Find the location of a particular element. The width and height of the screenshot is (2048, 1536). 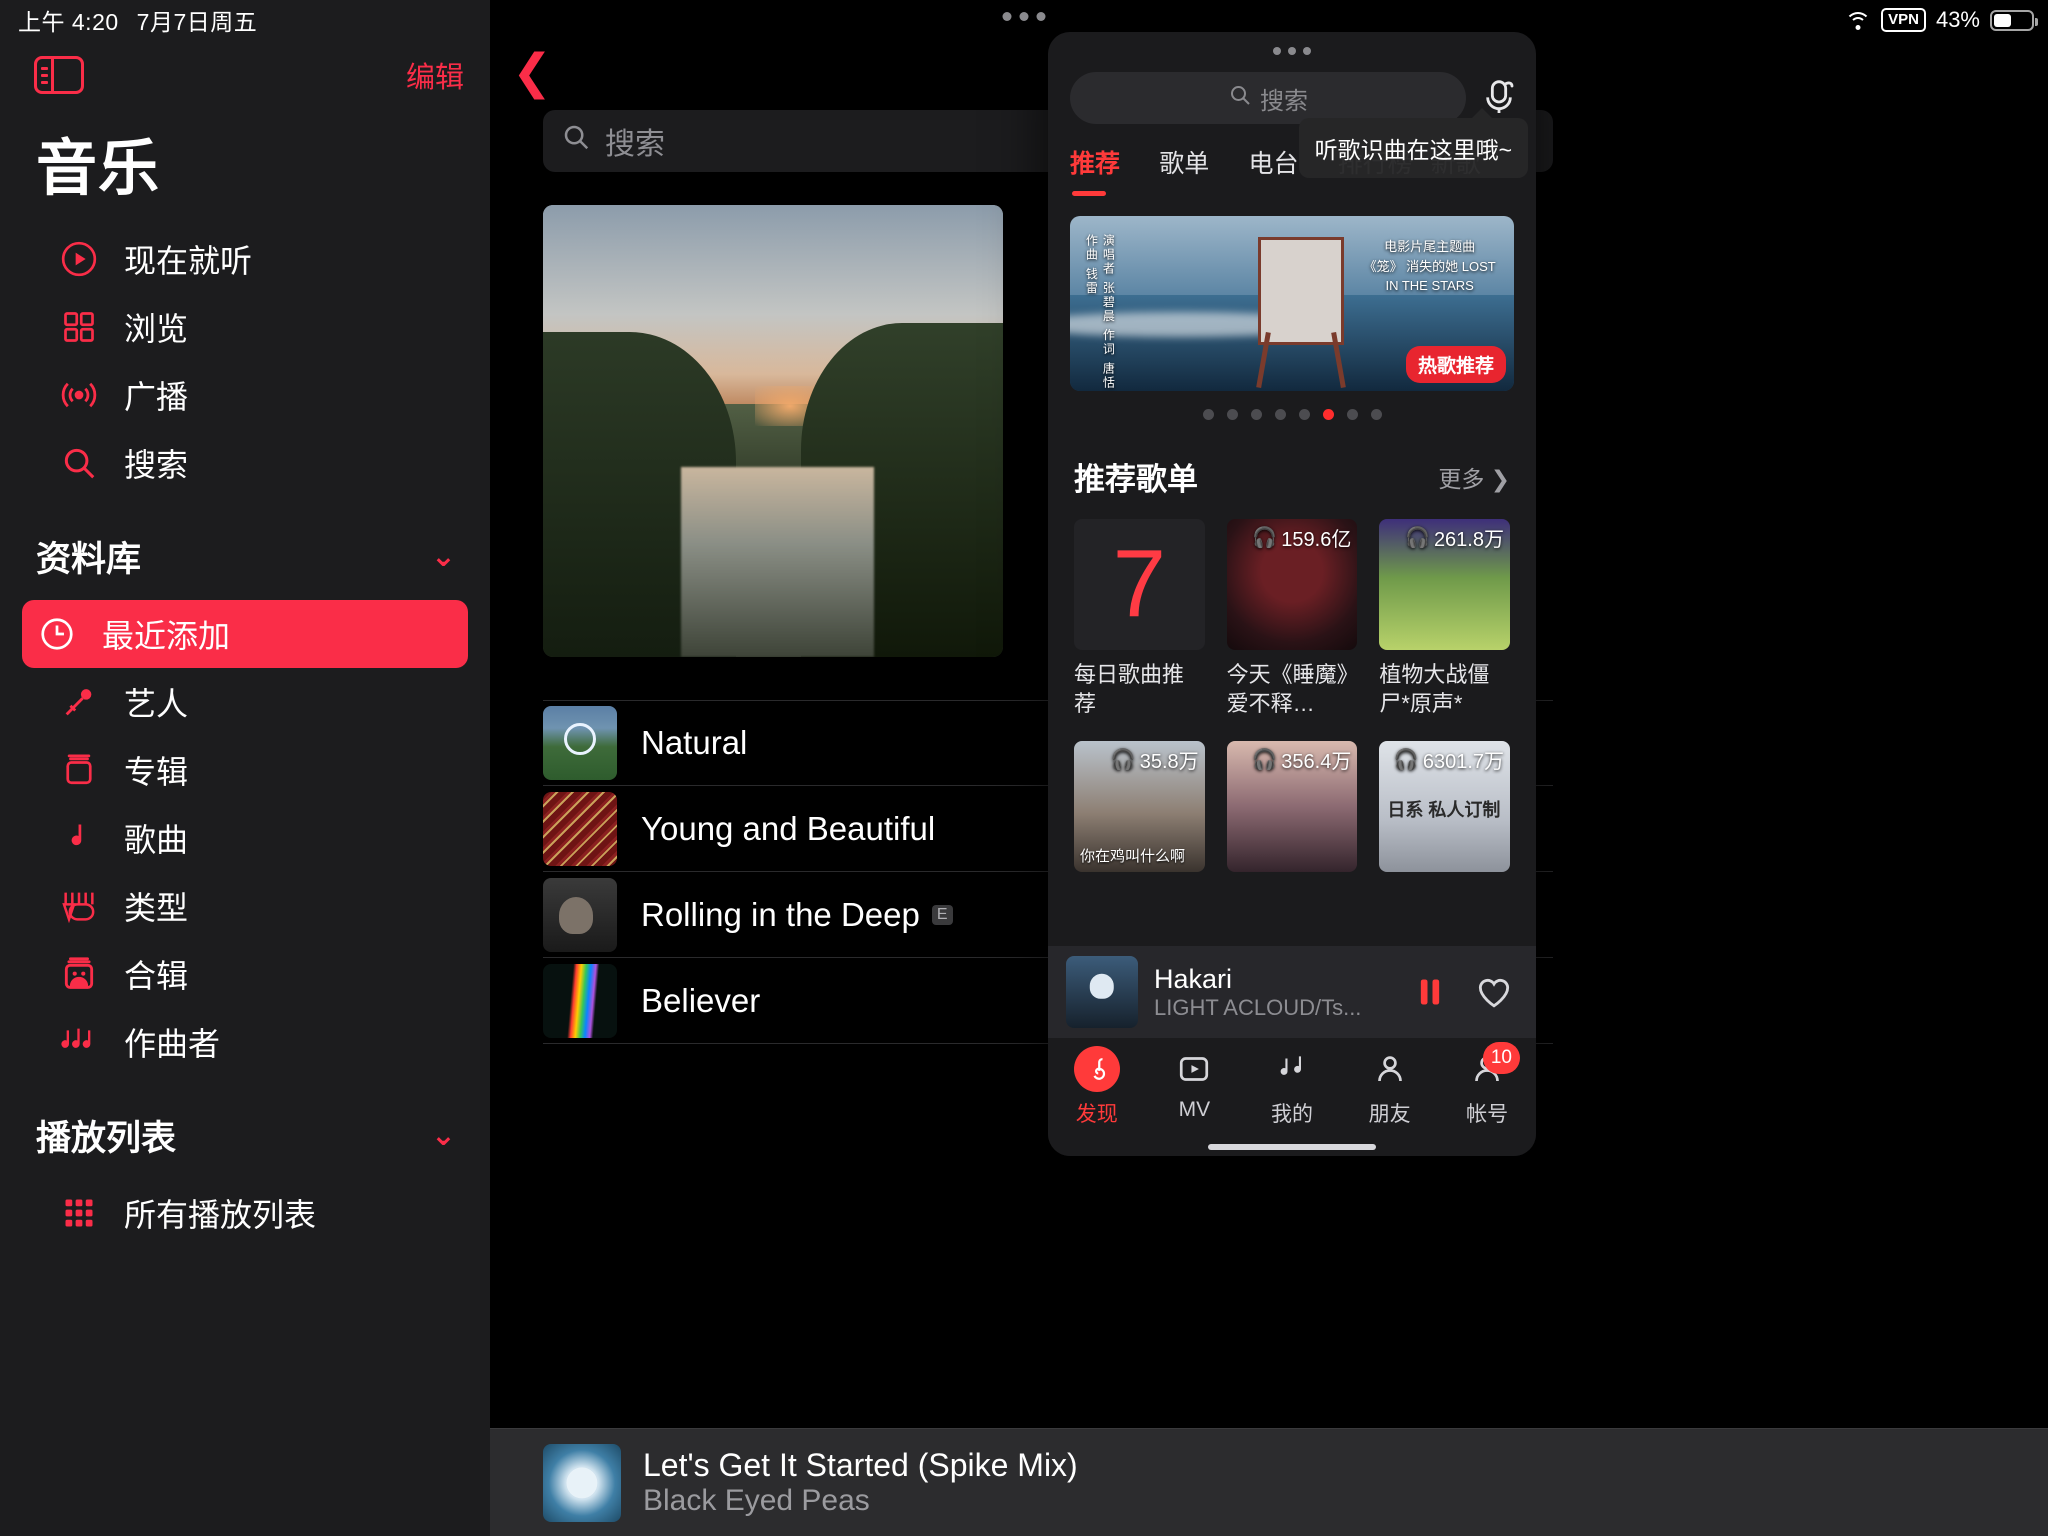

sidebar-item-recently-added: 最近添加 is located at coordinates (245, 634).